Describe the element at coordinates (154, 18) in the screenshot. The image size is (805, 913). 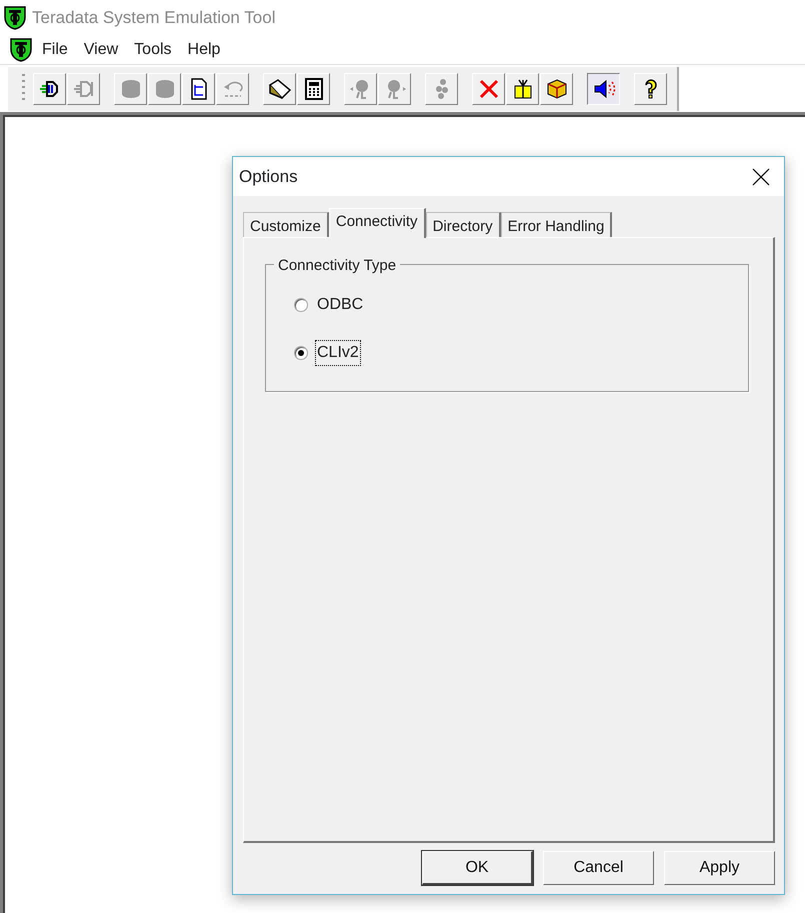
I see `window-title: Teradata System Emulation Tool` at that location.